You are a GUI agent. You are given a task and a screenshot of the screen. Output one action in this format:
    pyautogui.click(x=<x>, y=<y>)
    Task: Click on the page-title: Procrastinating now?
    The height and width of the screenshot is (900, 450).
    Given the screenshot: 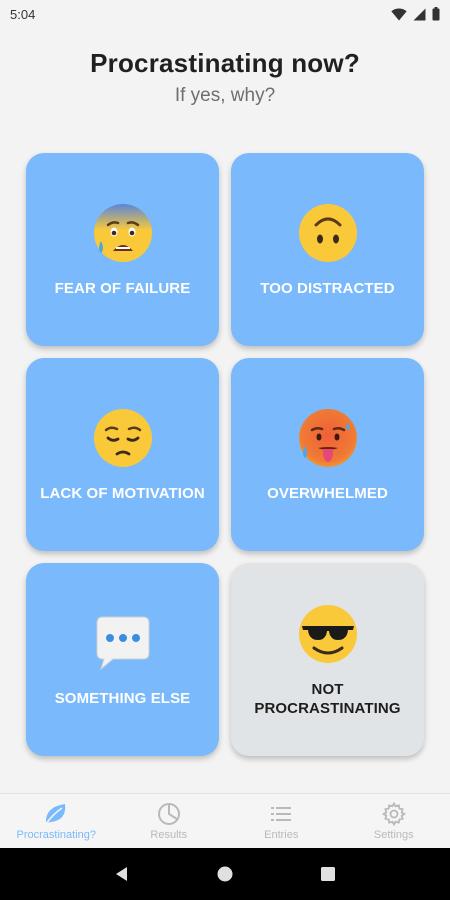 What is the action you would take?
    pyautogui.click(x=225, y=63)
    